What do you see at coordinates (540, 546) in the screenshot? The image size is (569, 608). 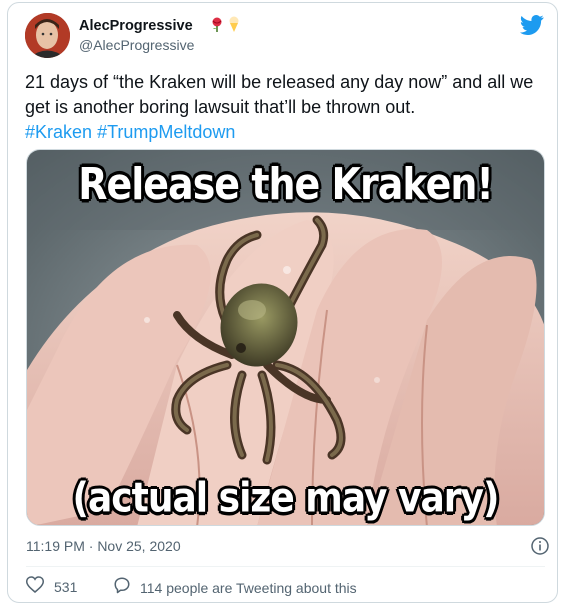 I see `info-icon` at bounding box center [540, 546].